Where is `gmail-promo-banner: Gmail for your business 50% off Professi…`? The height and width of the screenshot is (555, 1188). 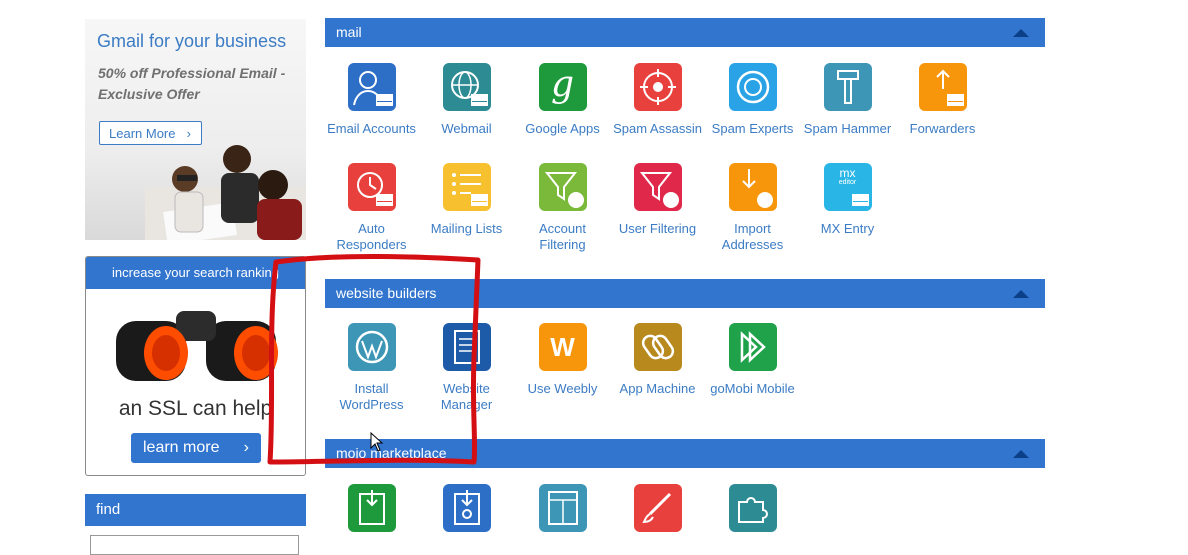
gmail-promo-banner: Gmail for your business 50% off Professi… is located at coordinates (195, 129).